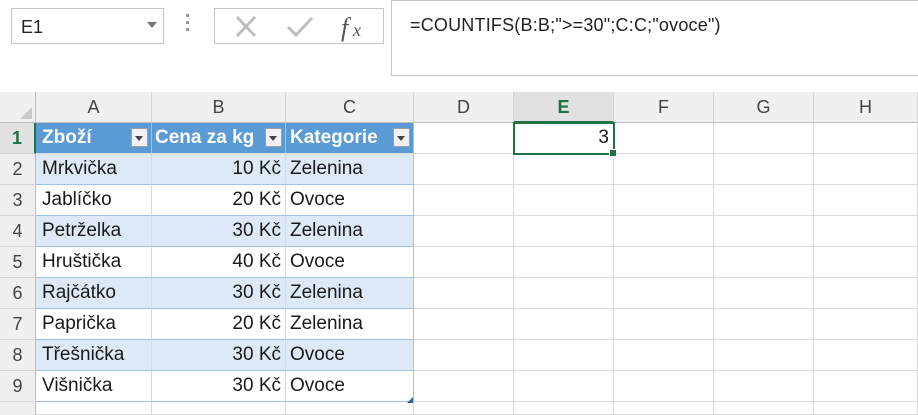 The width and height of the screenshot is (918, 415). I want to click on formula-input: =COUNTIFS(B:B;">=30";C:C;"ovoce"), so click(654, 38).